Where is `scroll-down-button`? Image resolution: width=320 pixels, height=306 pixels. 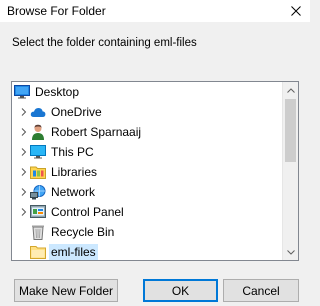 scroll-down-button is located at coordinates (290, 252).